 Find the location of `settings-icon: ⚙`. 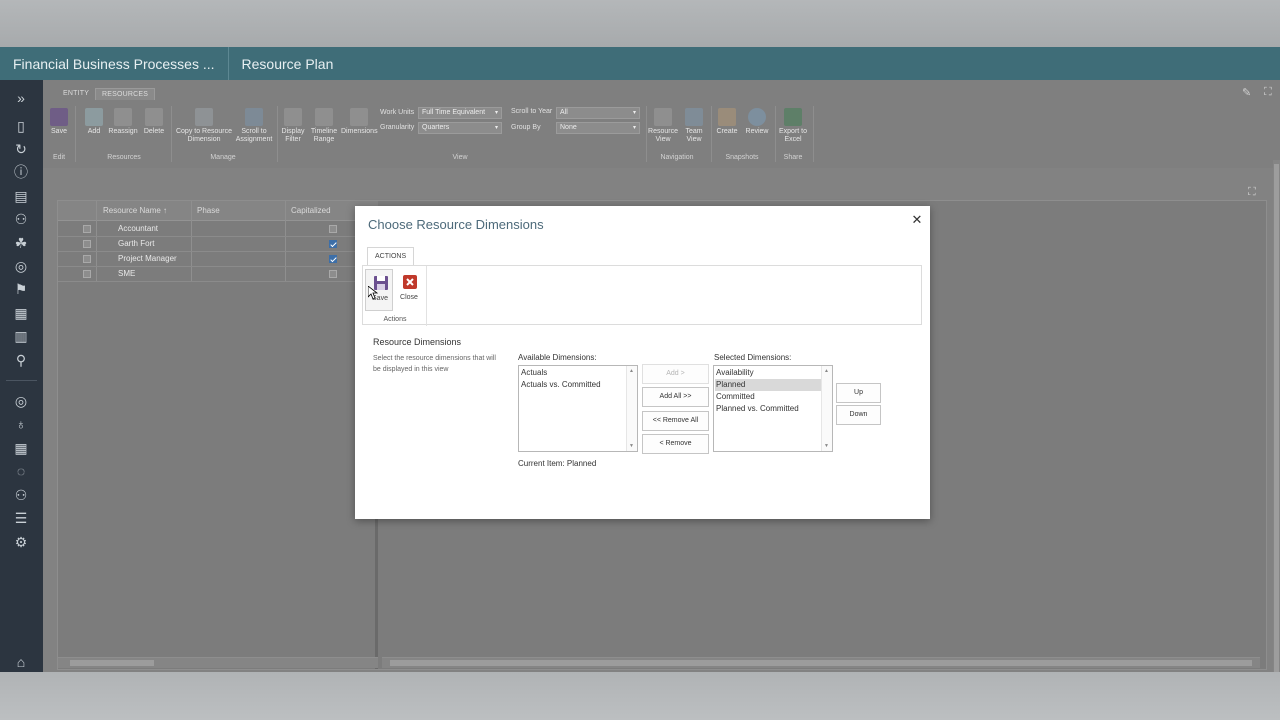

settings-icon: ⚙ is located at coordinates (21, 542).